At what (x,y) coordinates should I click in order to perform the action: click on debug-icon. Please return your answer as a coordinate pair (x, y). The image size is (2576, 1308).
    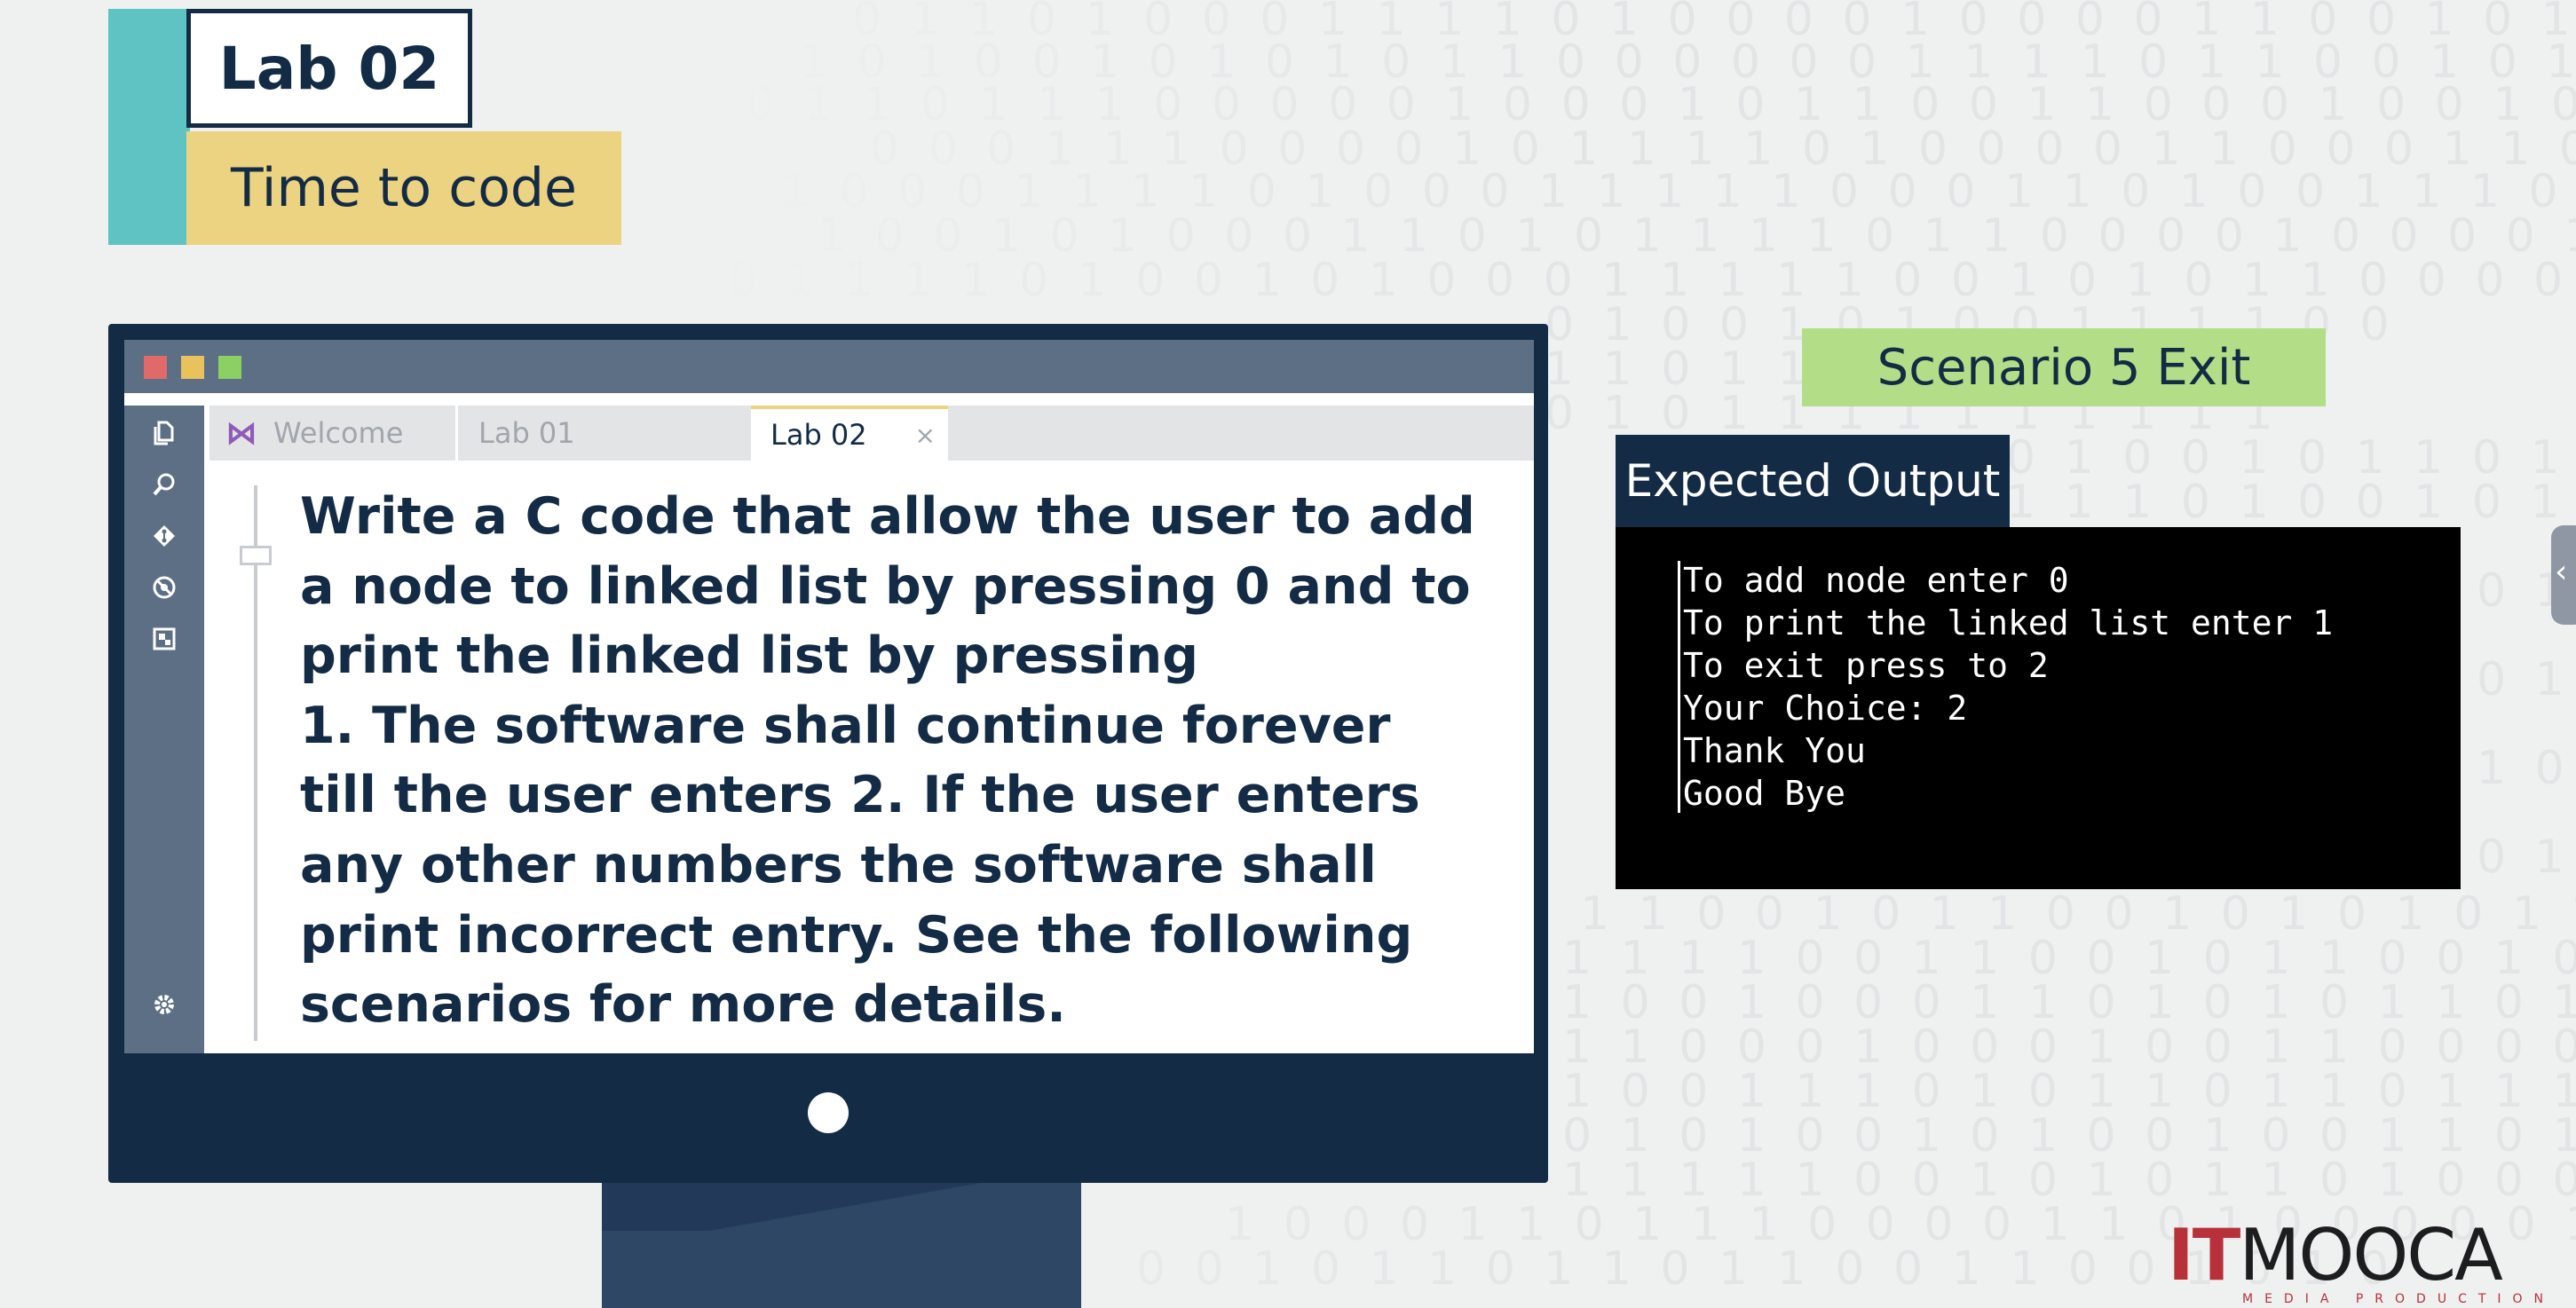
    Looking at the image, I should click on (164, 587).